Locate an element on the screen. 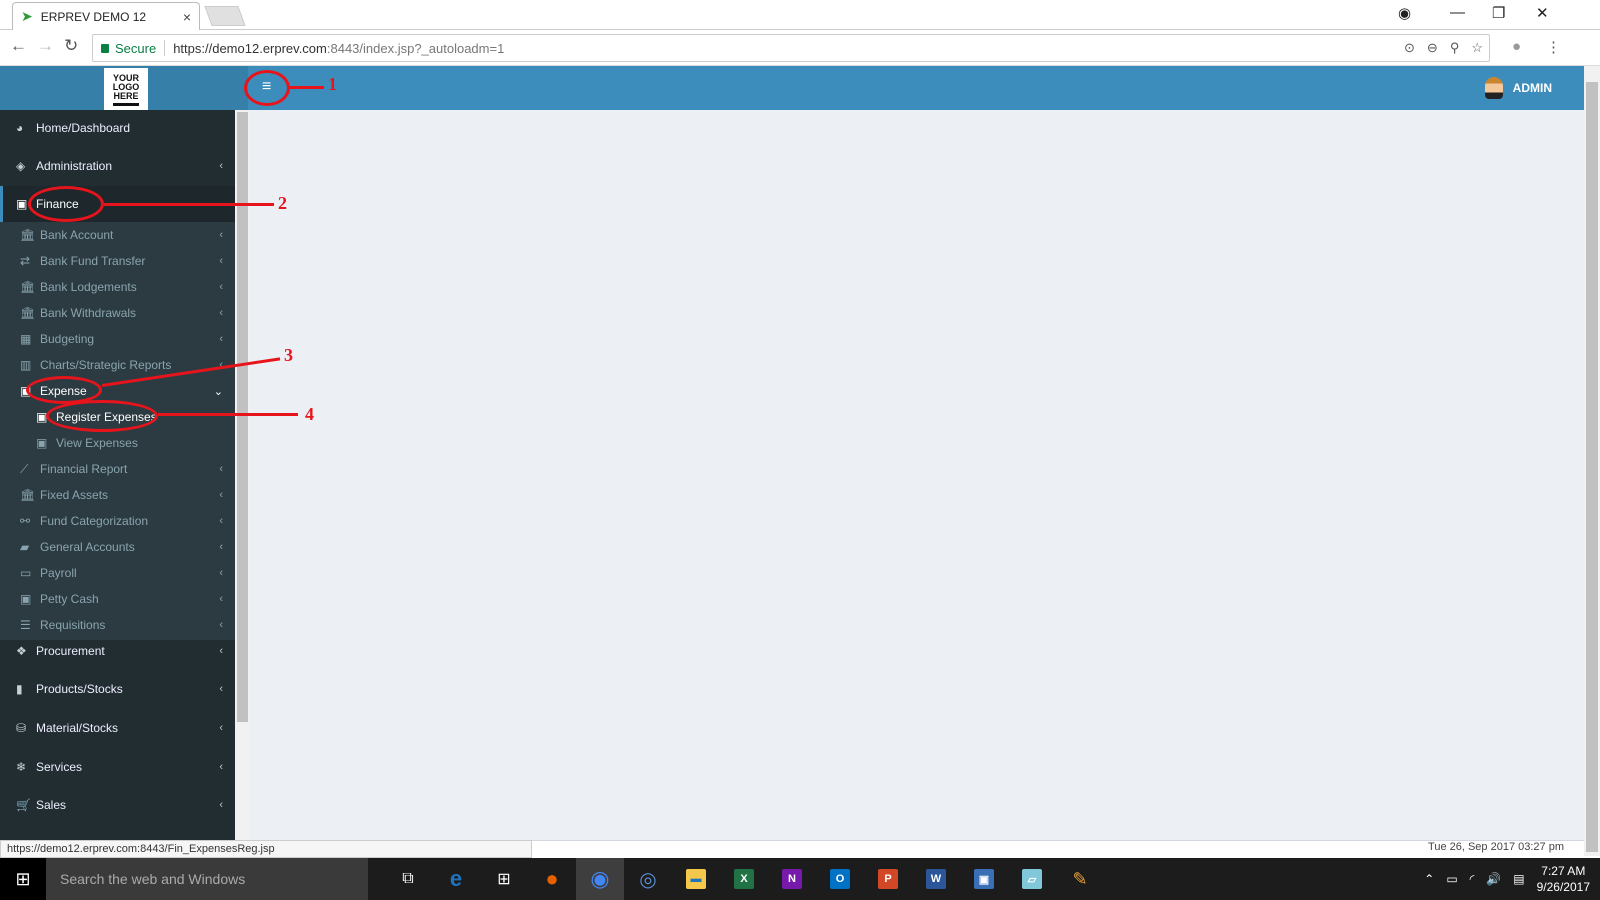 The image size is (1600, 900). sidebar-item-material-stocks: ⛁ Material/Stocks ‹ is located at coordinates (117, 728).